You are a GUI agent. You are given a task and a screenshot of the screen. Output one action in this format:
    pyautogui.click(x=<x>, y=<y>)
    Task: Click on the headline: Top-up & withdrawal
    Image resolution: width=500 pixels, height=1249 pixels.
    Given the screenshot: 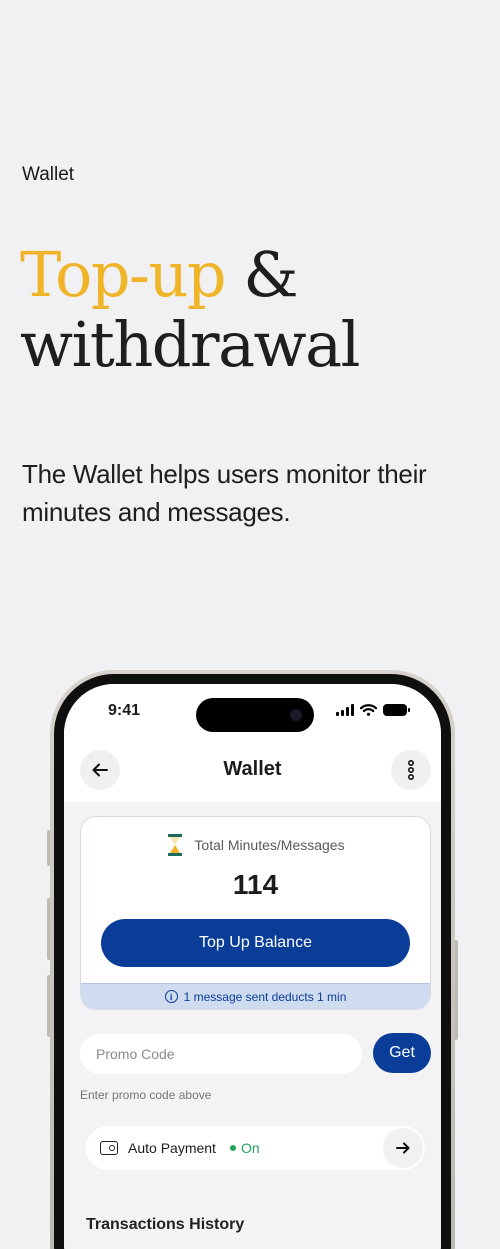 What is the action you would take?
    pyautogui.click(x=190, y=309)
    